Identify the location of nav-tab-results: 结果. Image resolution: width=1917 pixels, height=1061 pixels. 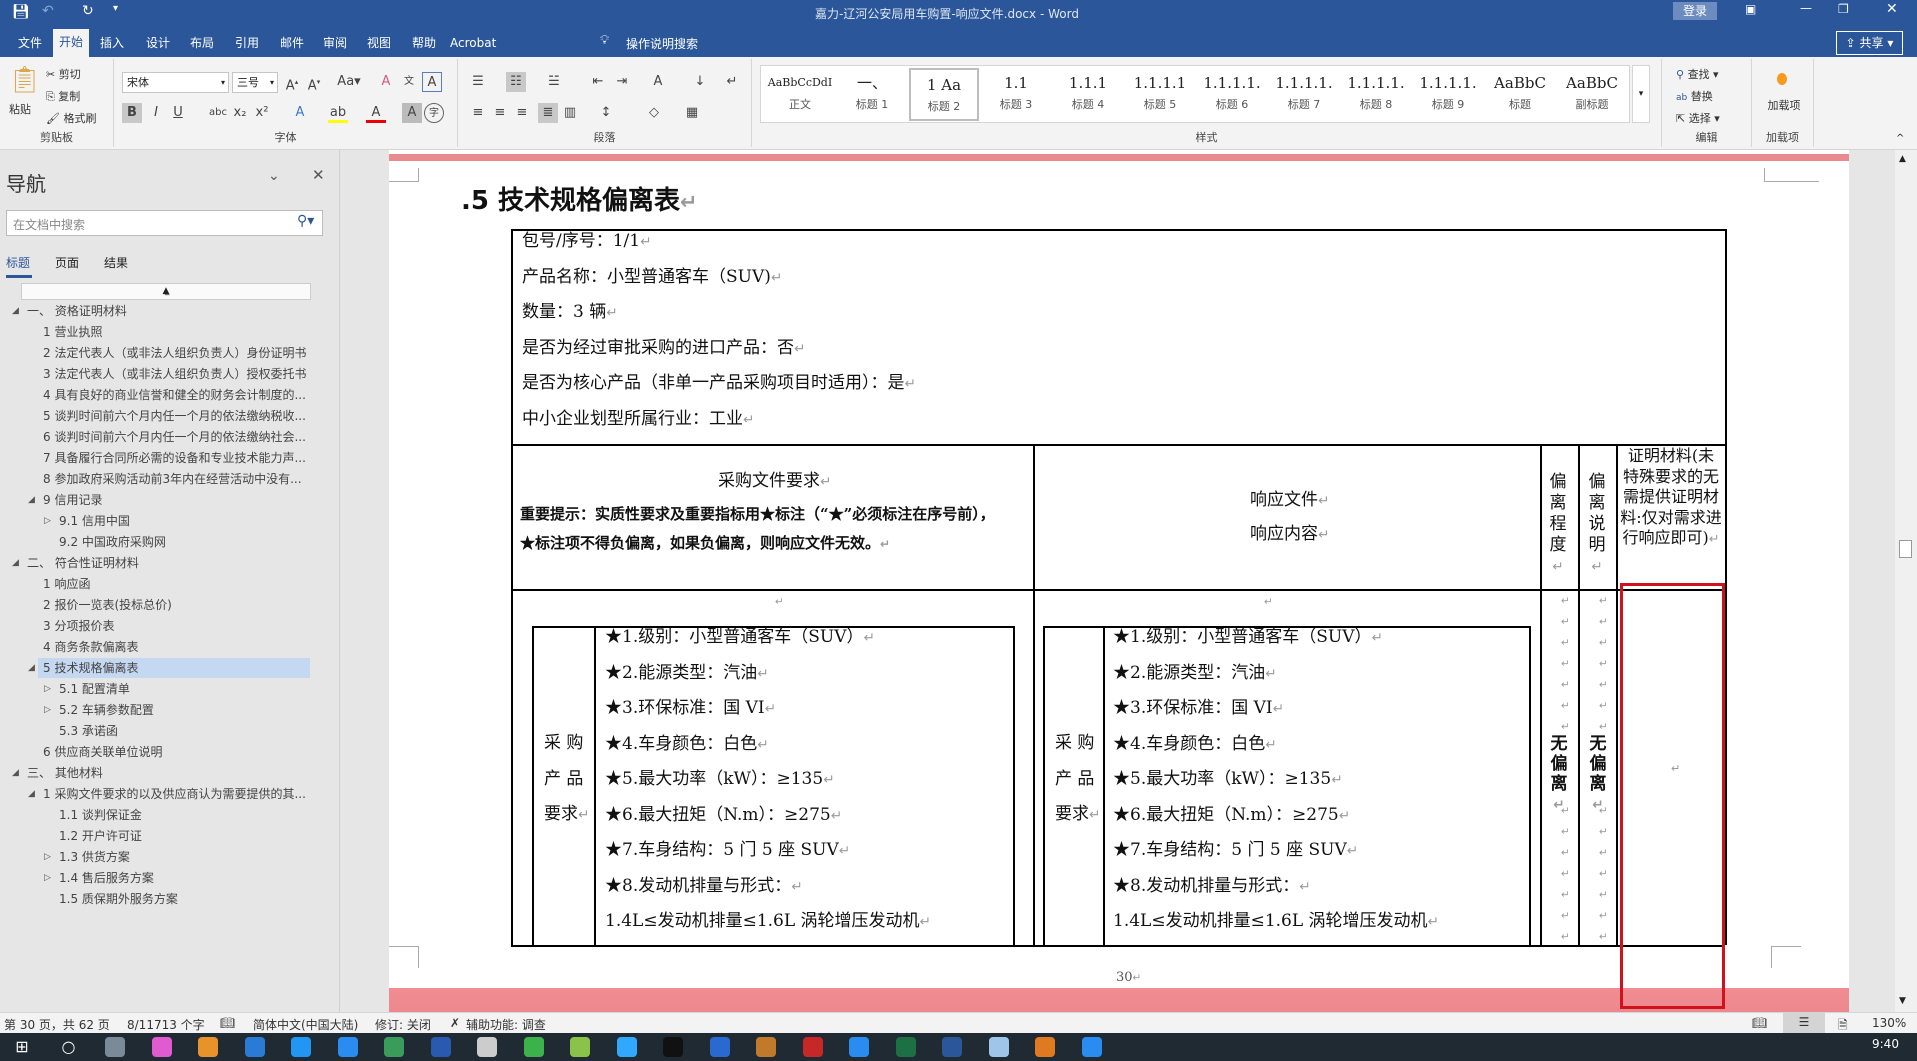
(116, 262).